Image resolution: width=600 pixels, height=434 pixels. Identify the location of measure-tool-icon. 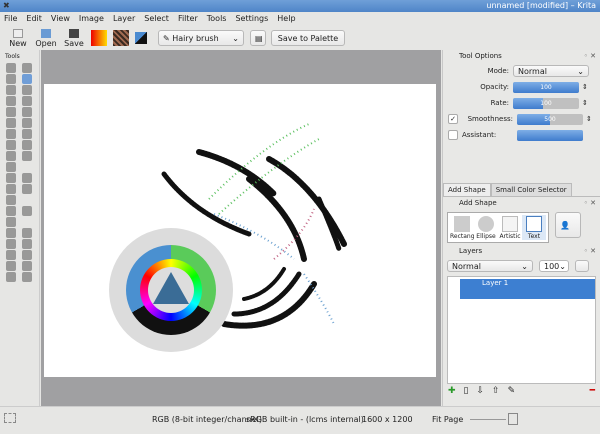
(11, 200).